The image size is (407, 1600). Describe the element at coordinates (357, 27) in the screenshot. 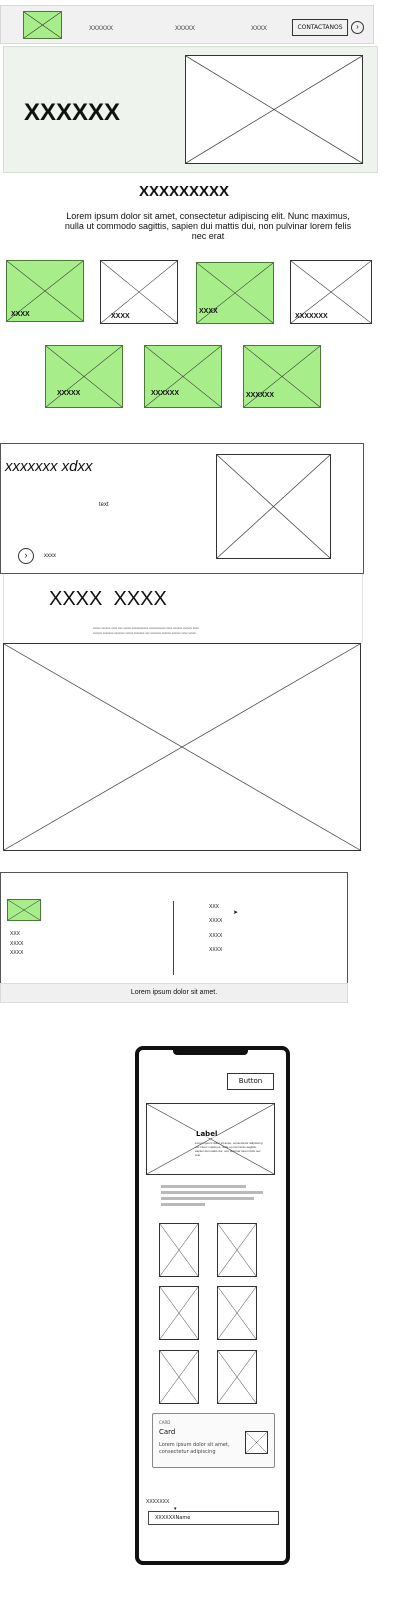

I see `chevron-right-circle-icon: ›` at that location.